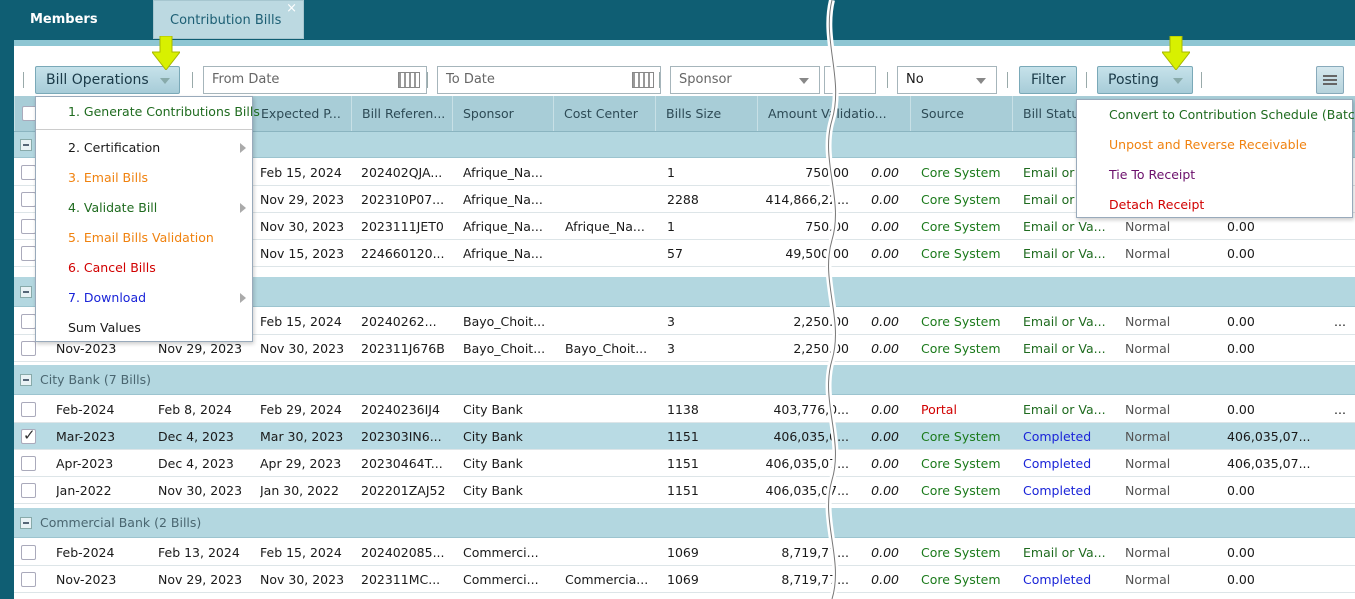 The image size is (1355, 599). What do you see at coordinates (121, 522) in the screenshot?
I see `group-label: Commercial Bank (2 Bills)` at bounding box center [121, 522].